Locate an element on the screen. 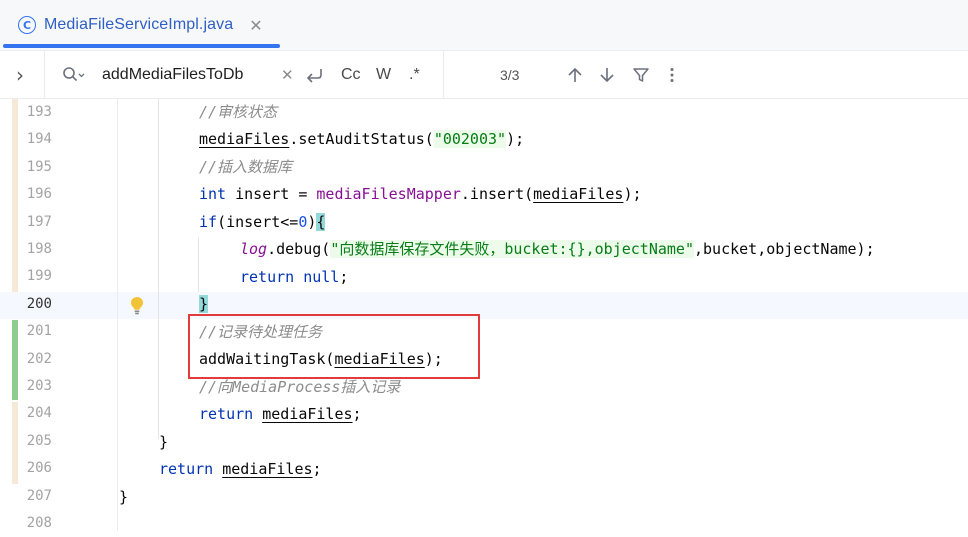 The width and height of the screenshot is (968, 537). code-line-207: } is located at coordinates (123, 497).